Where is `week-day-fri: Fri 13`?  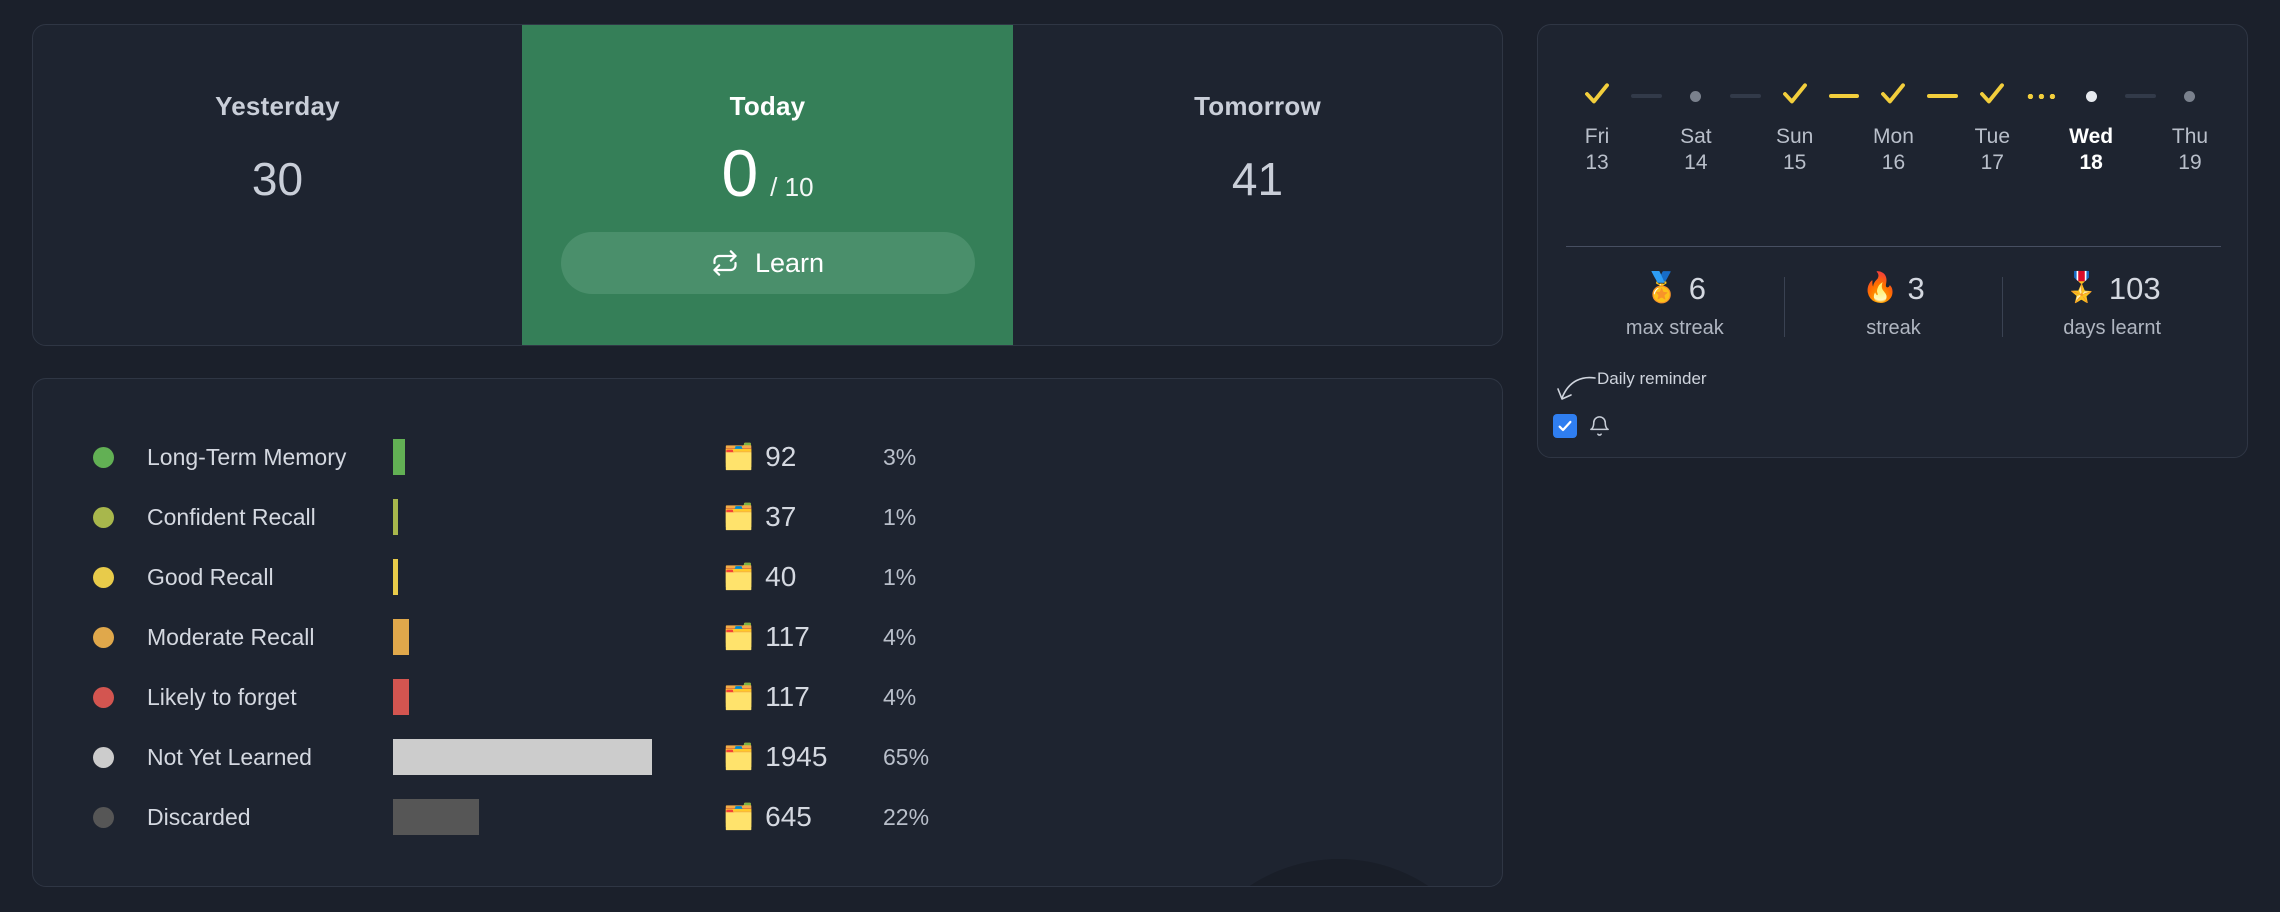 week-day-fri: Fri 13 is located at coordinates (1597, 128).